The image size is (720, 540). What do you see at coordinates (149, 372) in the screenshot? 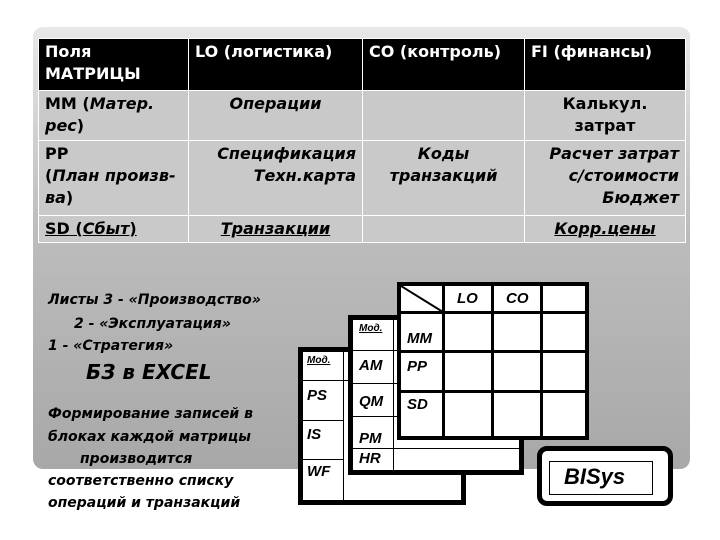
I see `kb-title: БЗ в EXCEL` at bounding box center [149, 372].